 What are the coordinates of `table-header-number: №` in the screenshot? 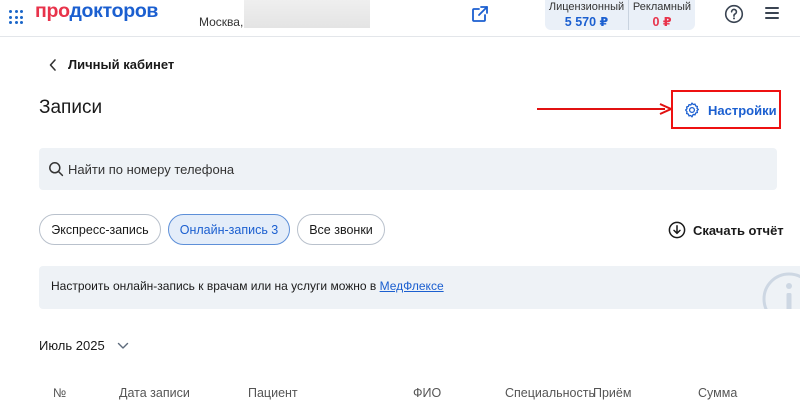 It's located at (60, 393).